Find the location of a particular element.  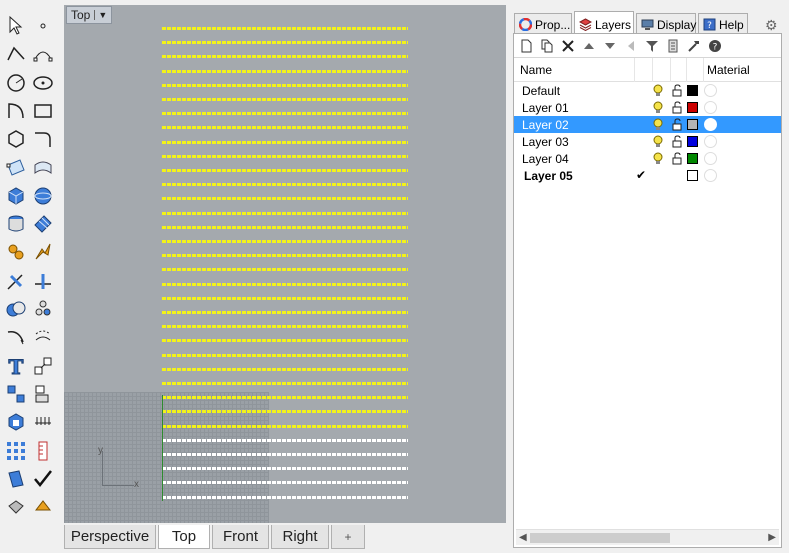

layer-row: Default is located at coordinates (647, 90).